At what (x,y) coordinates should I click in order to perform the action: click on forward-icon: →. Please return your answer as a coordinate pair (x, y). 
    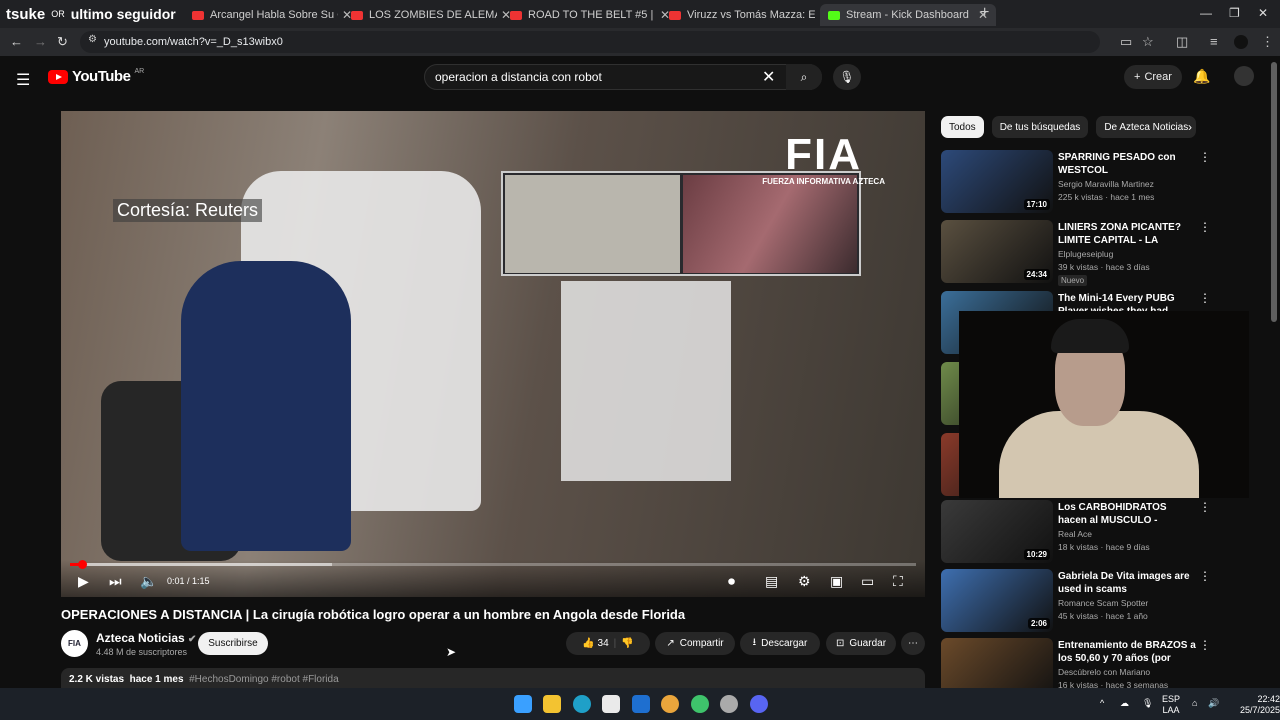
    Looking at the image, I should click on (40, 41).